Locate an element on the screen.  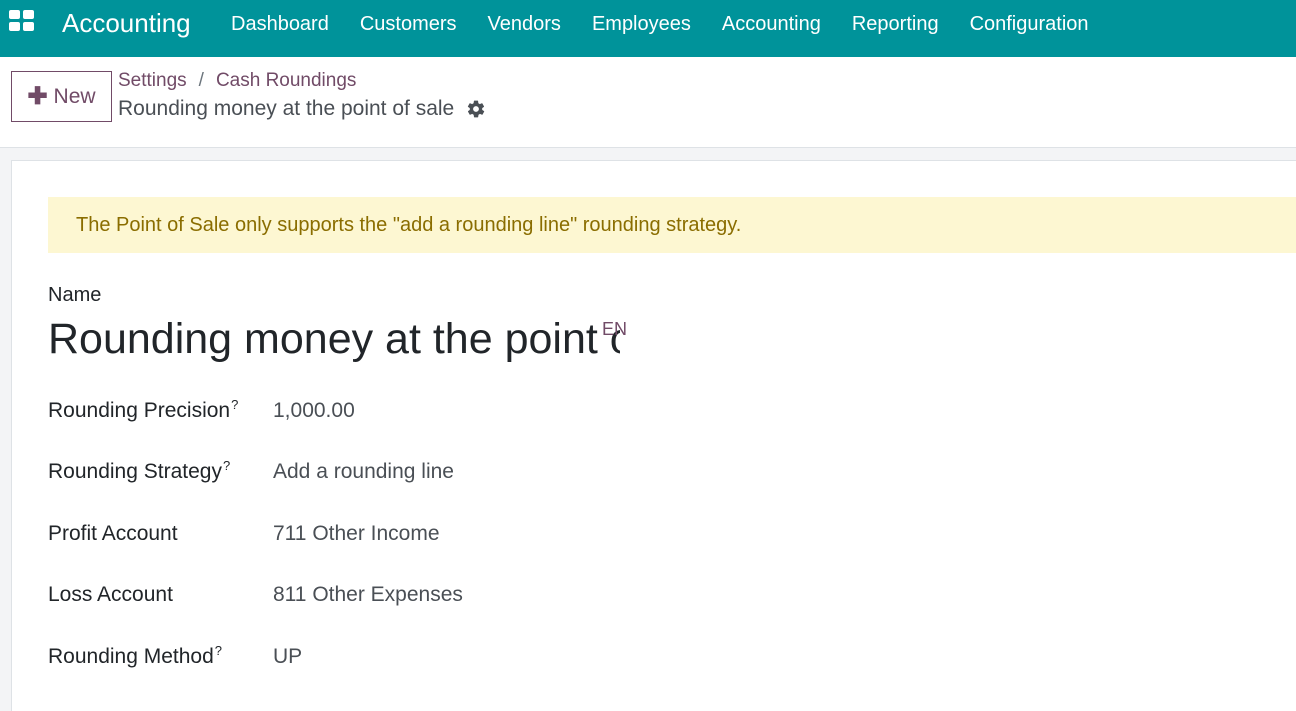
language-badge: EN is located at coordinates (614, 329).